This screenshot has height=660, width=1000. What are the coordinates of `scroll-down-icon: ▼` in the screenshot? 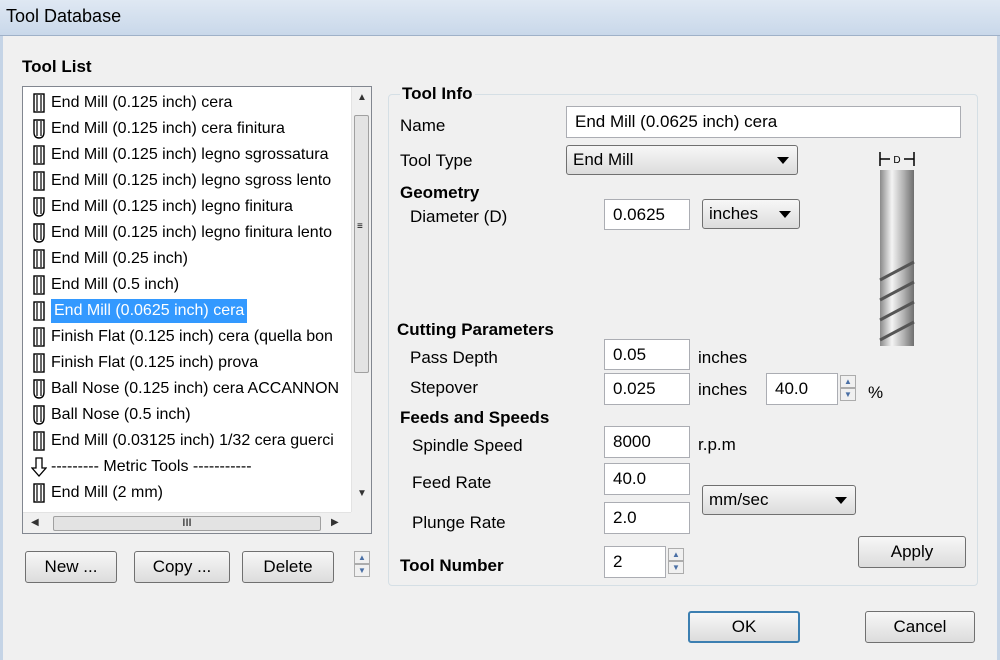 It's located at (362, 493).